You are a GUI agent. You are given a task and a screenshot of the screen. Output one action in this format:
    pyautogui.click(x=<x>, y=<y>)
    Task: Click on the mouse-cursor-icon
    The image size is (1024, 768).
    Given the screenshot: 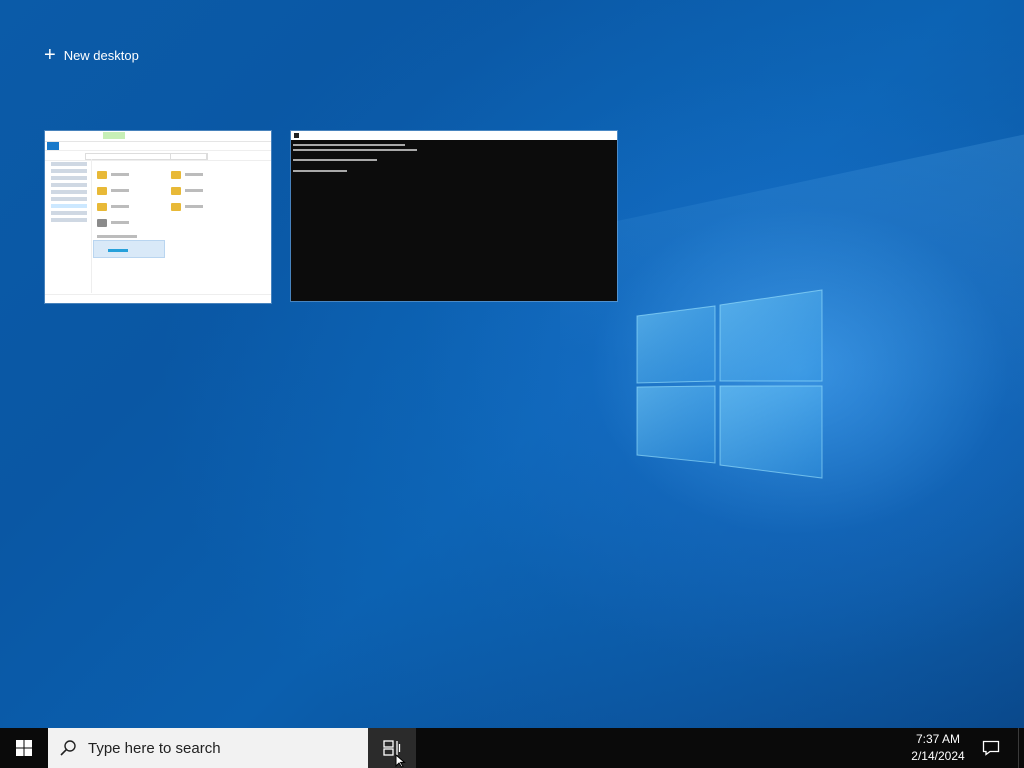 What is the action you would take?
    pyautogui.click(x=400, y=761)
    